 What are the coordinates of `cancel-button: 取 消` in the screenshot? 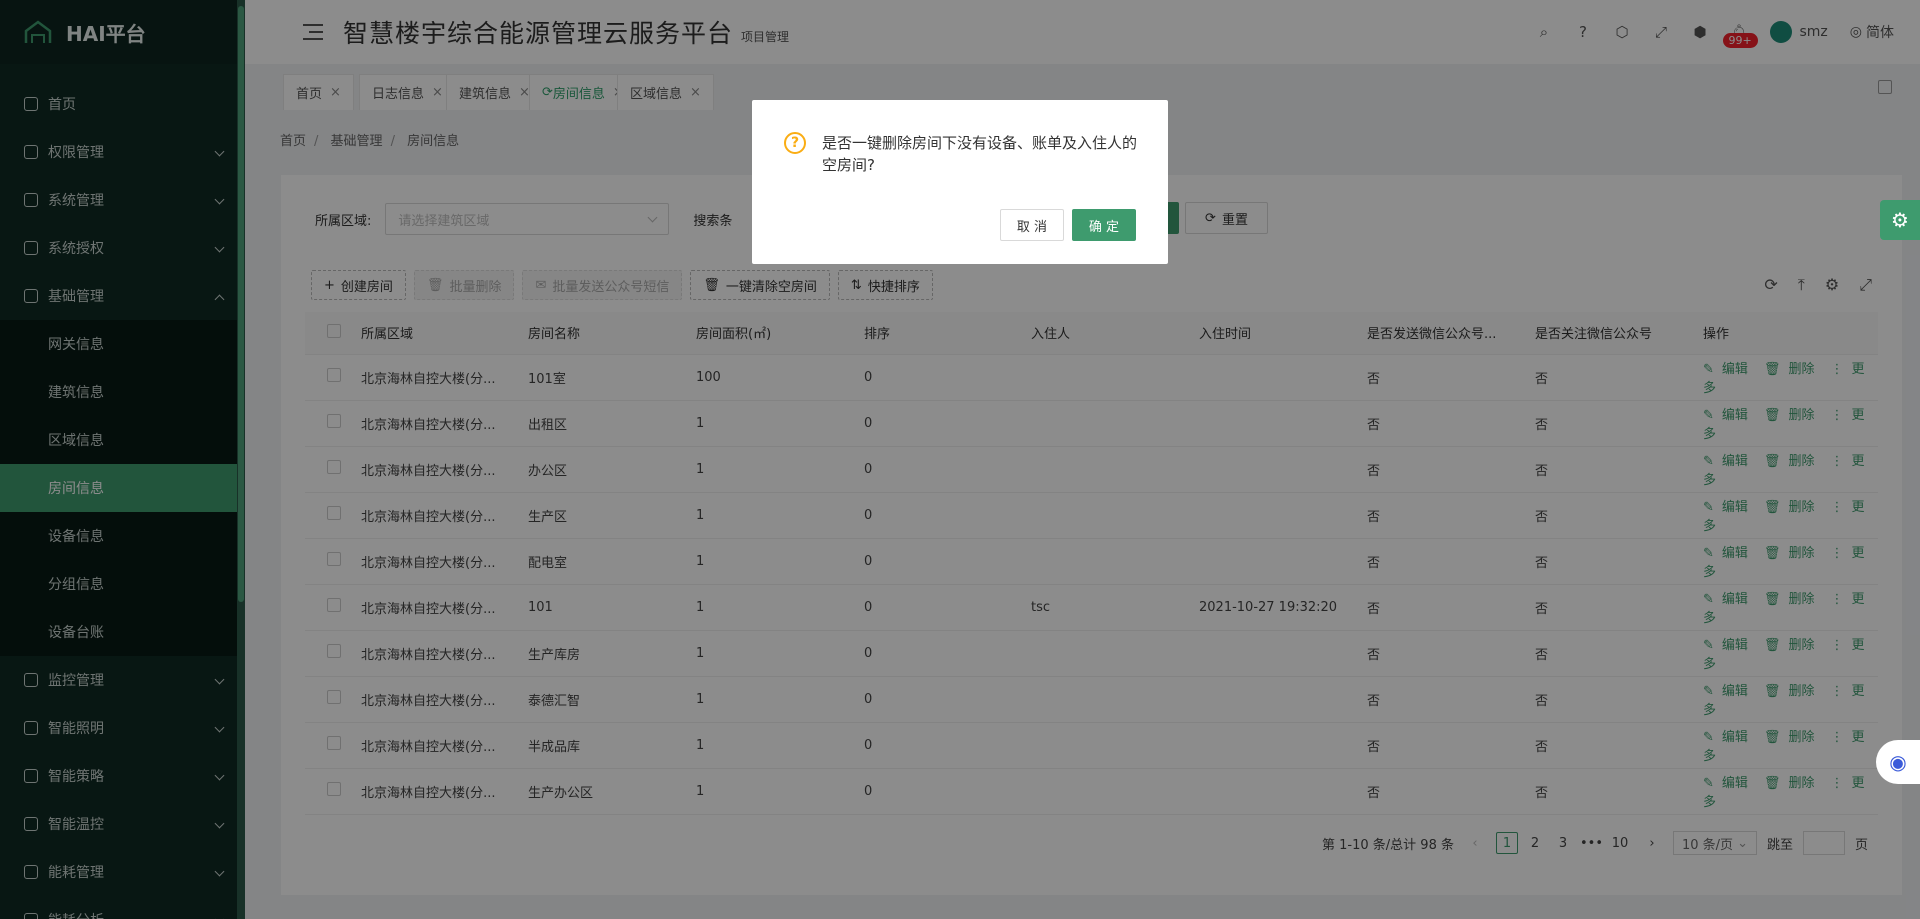 It's located at (1032, 225).